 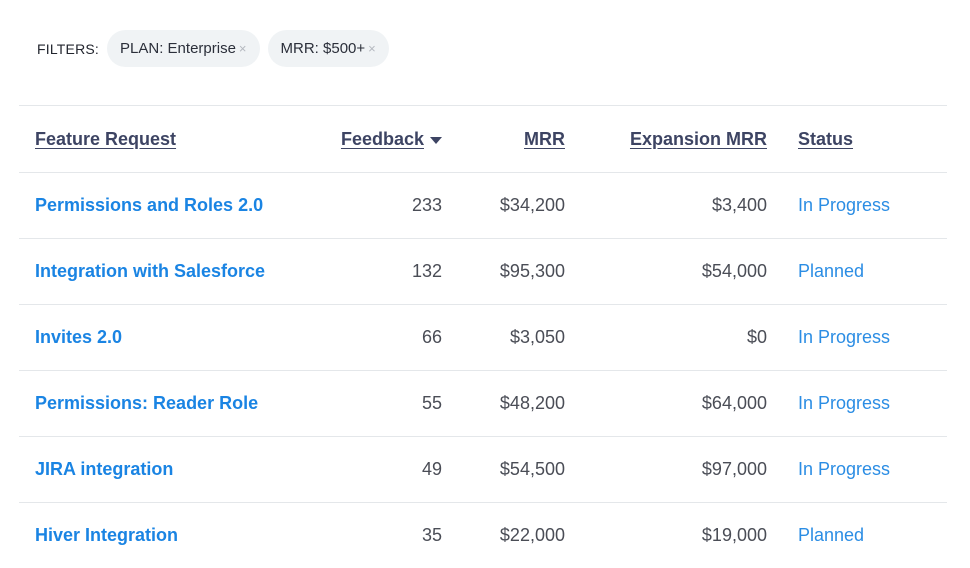 I want to click on expansion-mrr-value: $0, so click(x=756, y=337).